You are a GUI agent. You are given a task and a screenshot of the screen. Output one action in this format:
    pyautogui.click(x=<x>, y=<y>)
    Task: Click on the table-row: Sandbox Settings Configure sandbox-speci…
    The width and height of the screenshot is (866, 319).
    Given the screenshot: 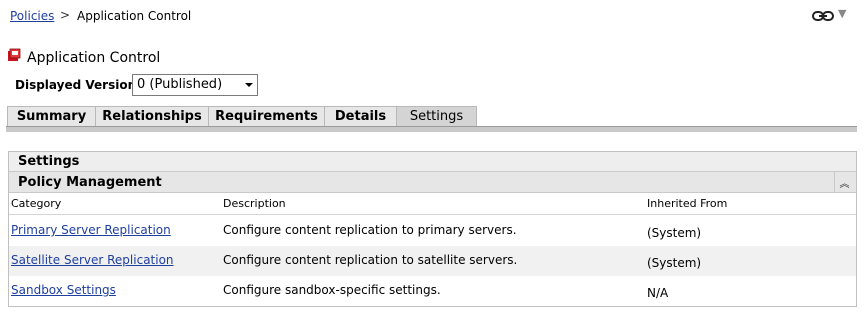 What is the action you would take?
    pyautogui.click(x=432, y=291)
    